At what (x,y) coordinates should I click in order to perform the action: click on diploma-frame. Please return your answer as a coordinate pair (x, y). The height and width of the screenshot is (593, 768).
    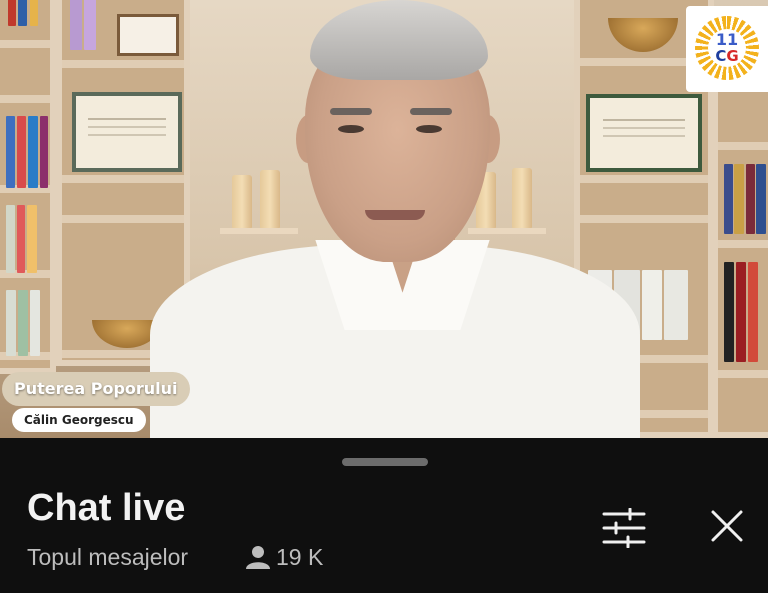
    Looking at the image, I should click on (127, 132).